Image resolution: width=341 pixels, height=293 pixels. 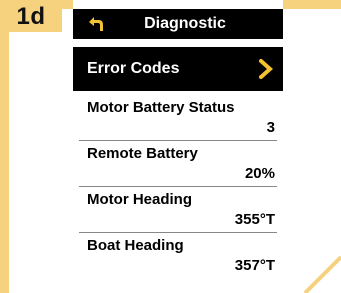 What do you see at coordinates (142, 153) in the screenshot?
I see `item-name: Remote Battery` at bounding box center [142, 153].